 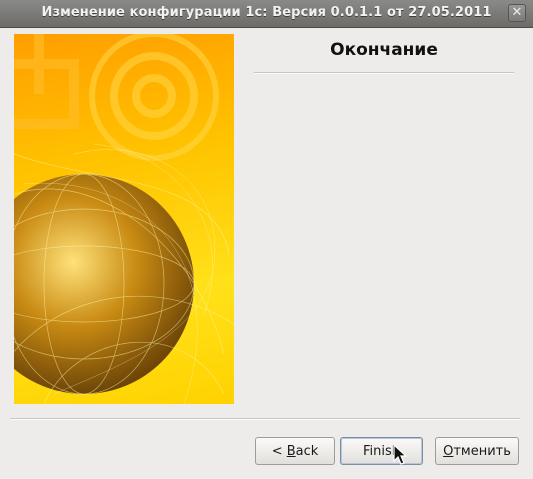 What do you see at coordinates (400, 454) in the screenshot?
I see `mouse-cursor-icon` at bounding box center [400, 454].